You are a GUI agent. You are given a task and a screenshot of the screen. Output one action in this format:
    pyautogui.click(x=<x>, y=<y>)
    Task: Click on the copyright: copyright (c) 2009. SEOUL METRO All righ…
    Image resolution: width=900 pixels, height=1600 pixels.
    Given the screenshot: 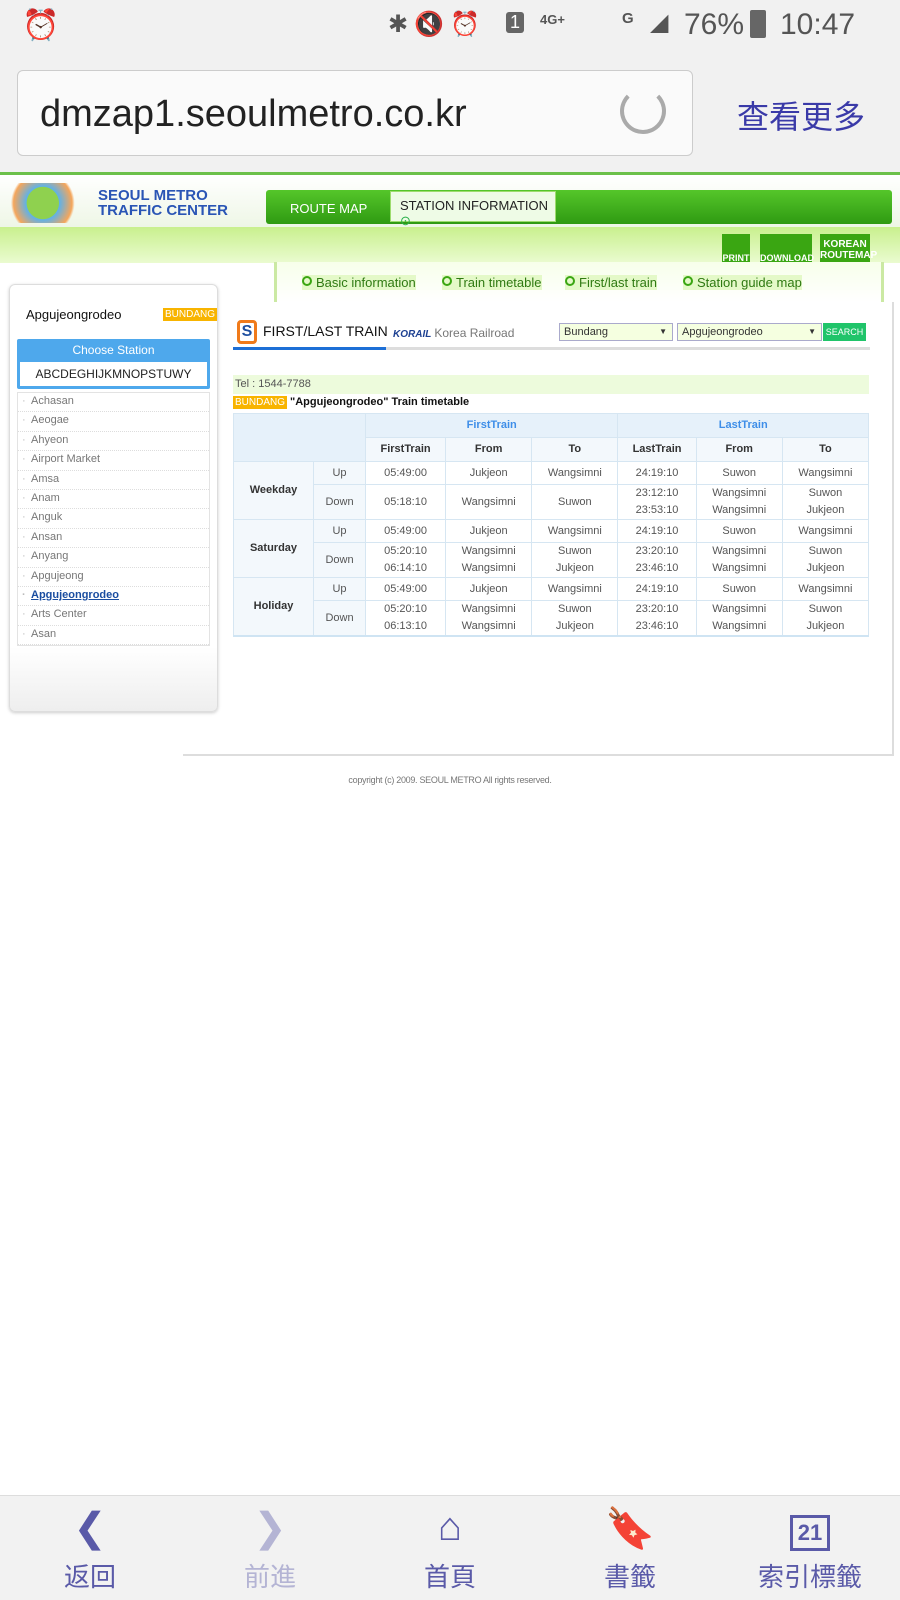 What is the action you would take?
    pyautogui.click(x=450, y=780)
    